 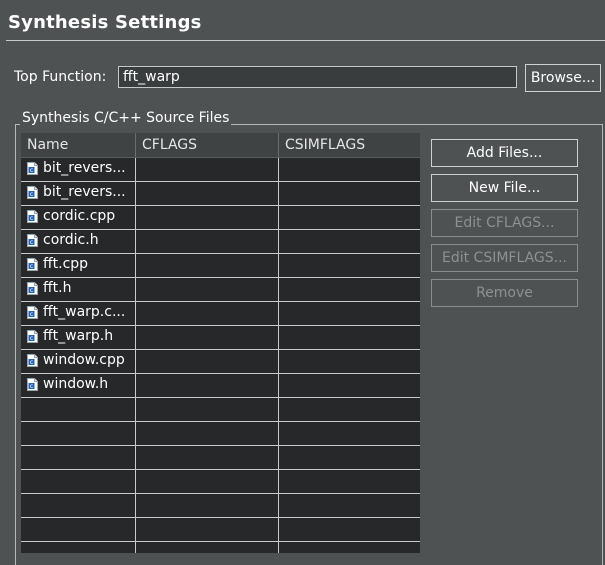 I want to click on table-row: c fft.h, so click(x=220, y=290).